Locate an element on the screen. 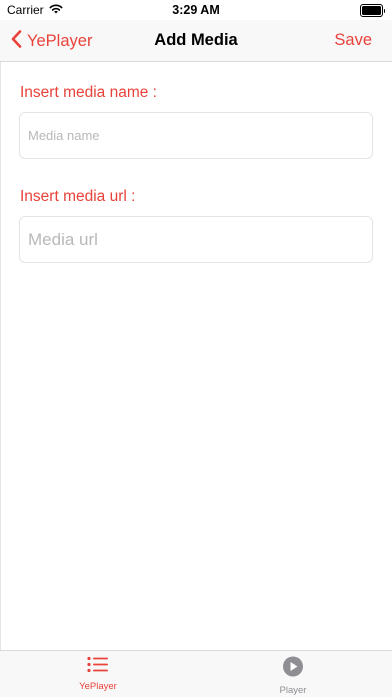  list-icon is located at coordinates (98, 667).